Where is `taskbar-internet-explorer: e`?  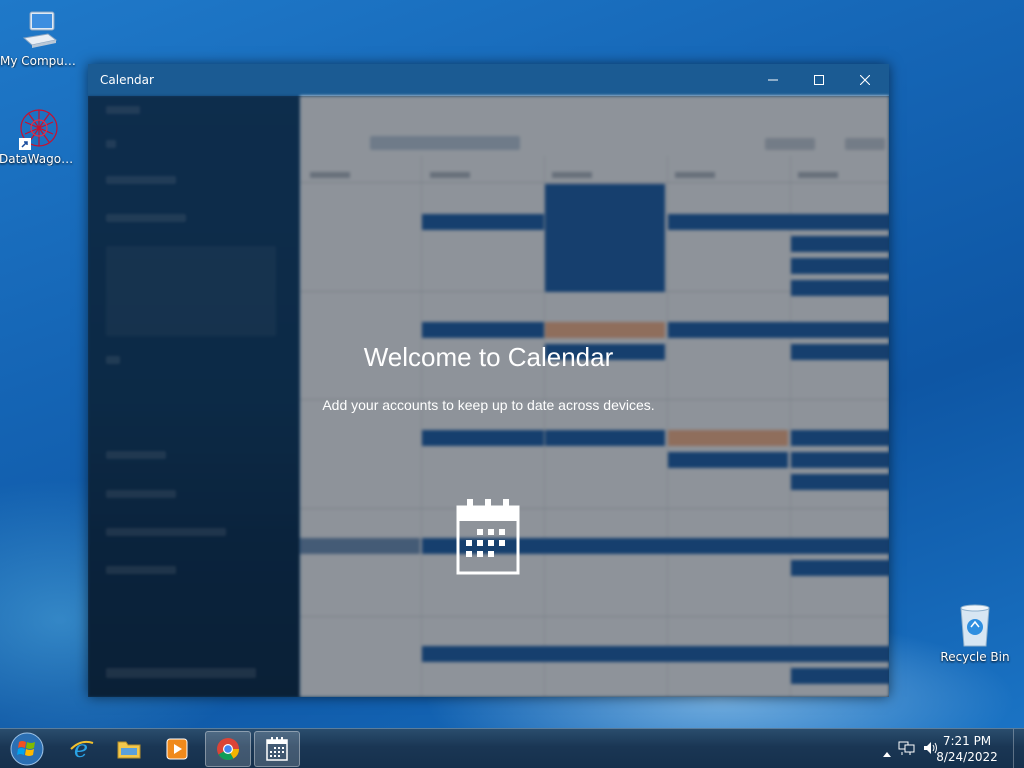 taskbar-internet-explorer: e is located at coordinates (81, 749).